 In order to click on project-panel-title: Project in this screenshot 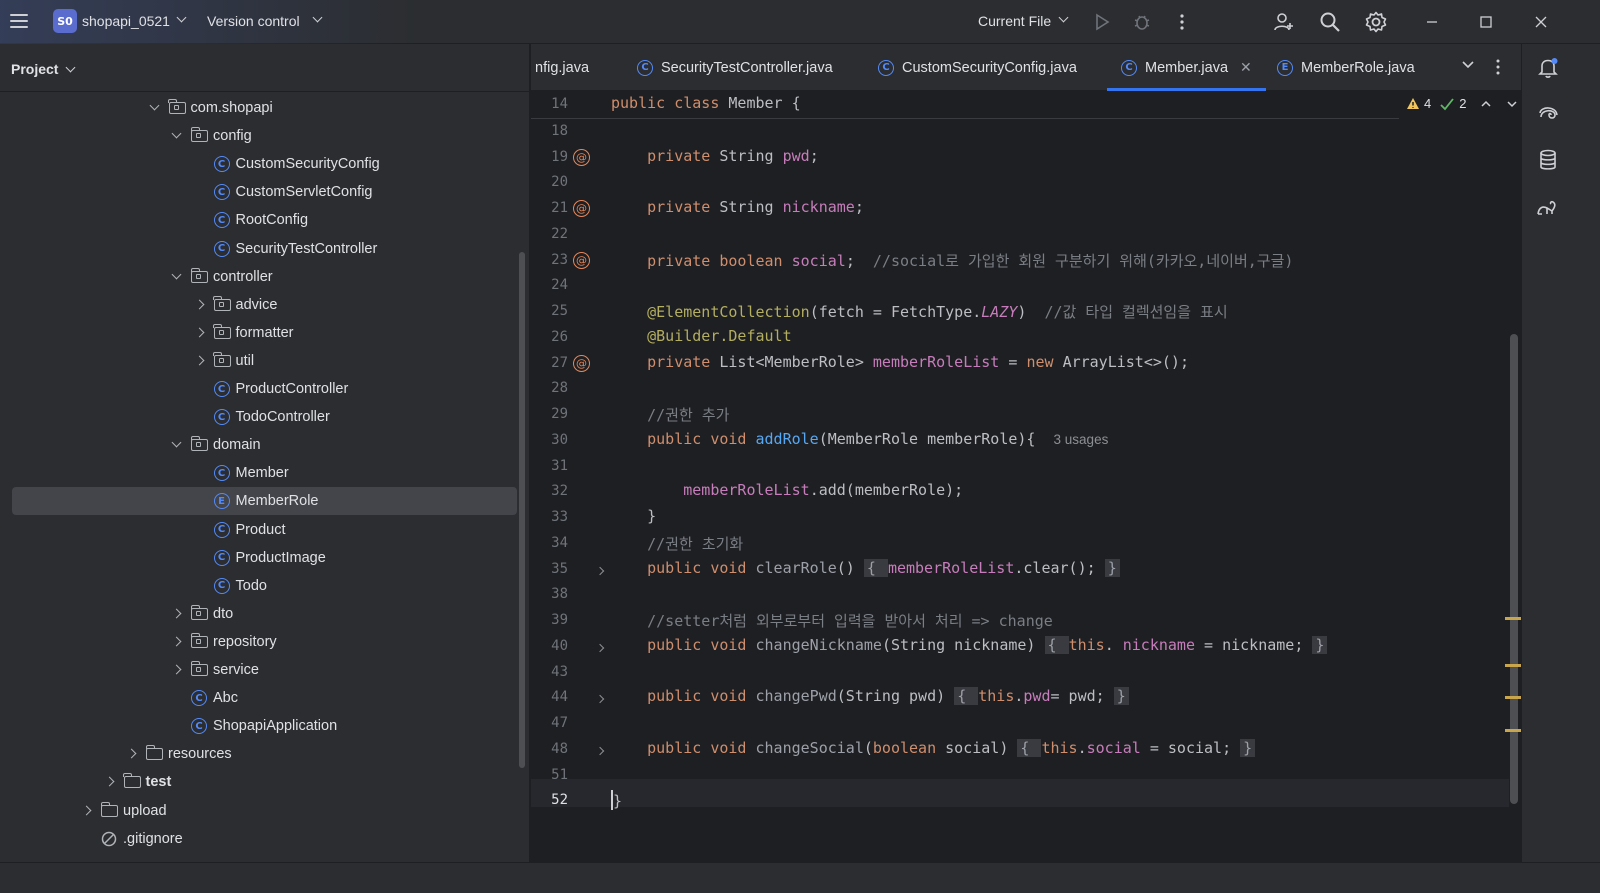, I will do `click(34, 69)`.